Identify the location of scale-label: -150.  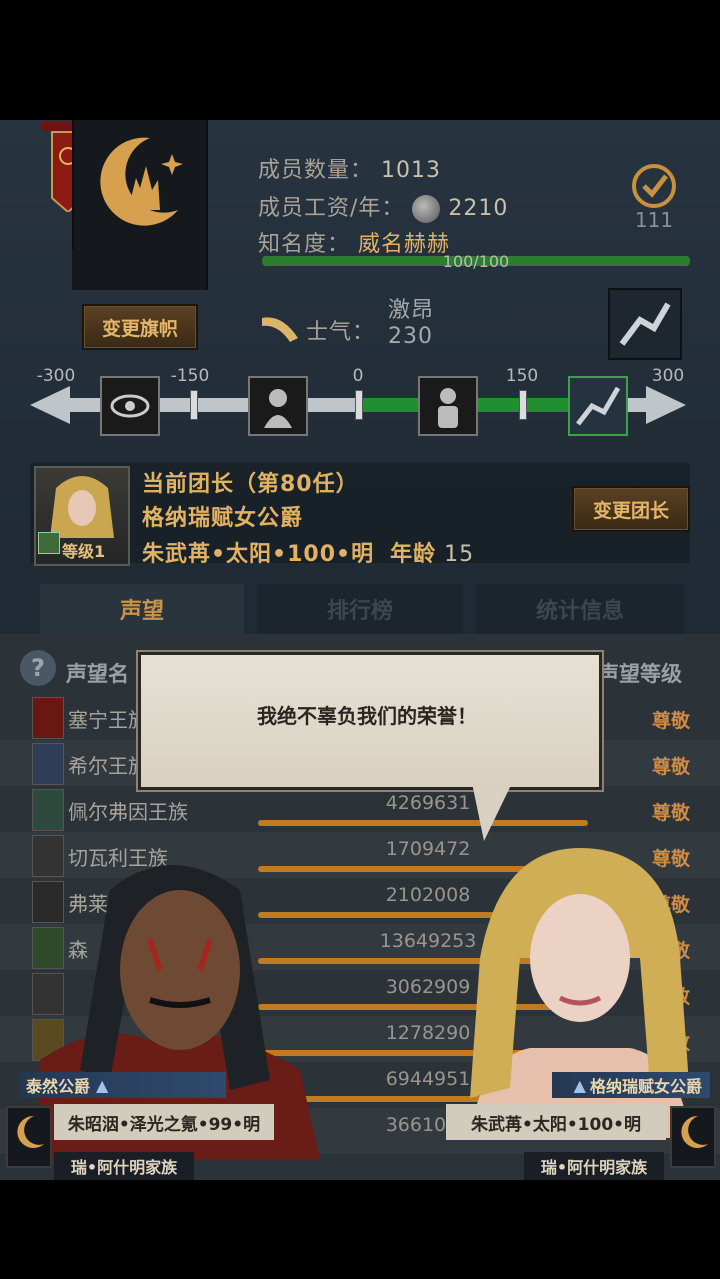
(190, 376).